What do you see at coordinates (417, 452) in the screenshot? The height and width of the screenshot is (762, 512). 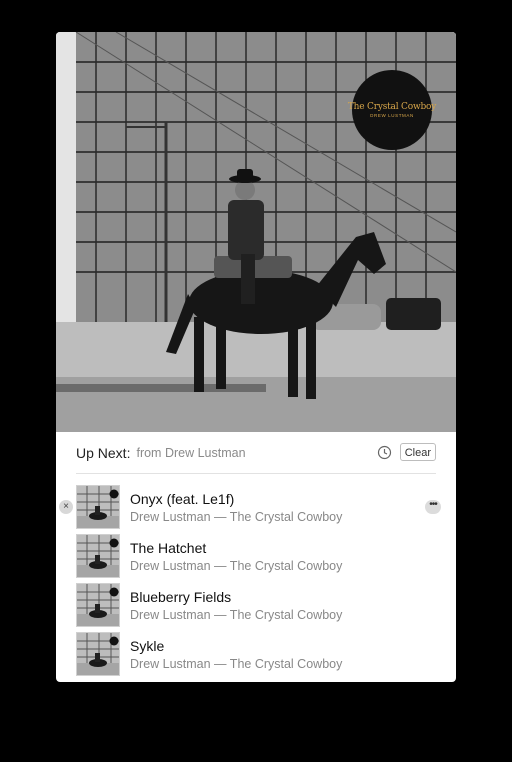 I see `clear-button: Clear` at bounding box center [417, 452].